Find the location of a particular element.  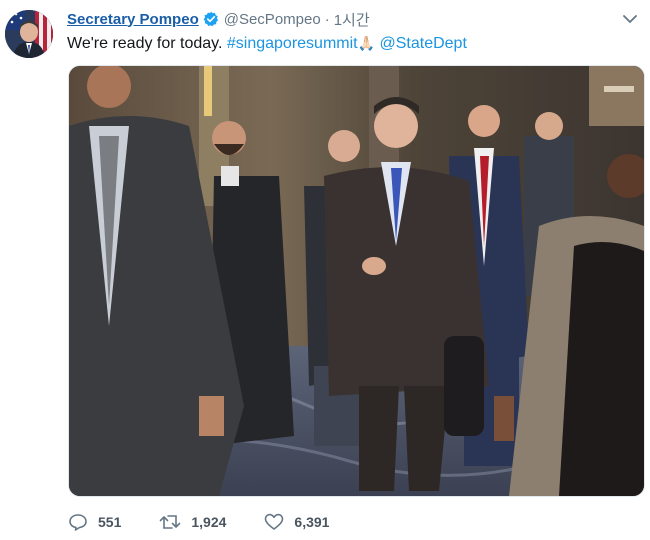

folded-hands-emoji: 🙏🏻 is located at coordinates (366, 43).